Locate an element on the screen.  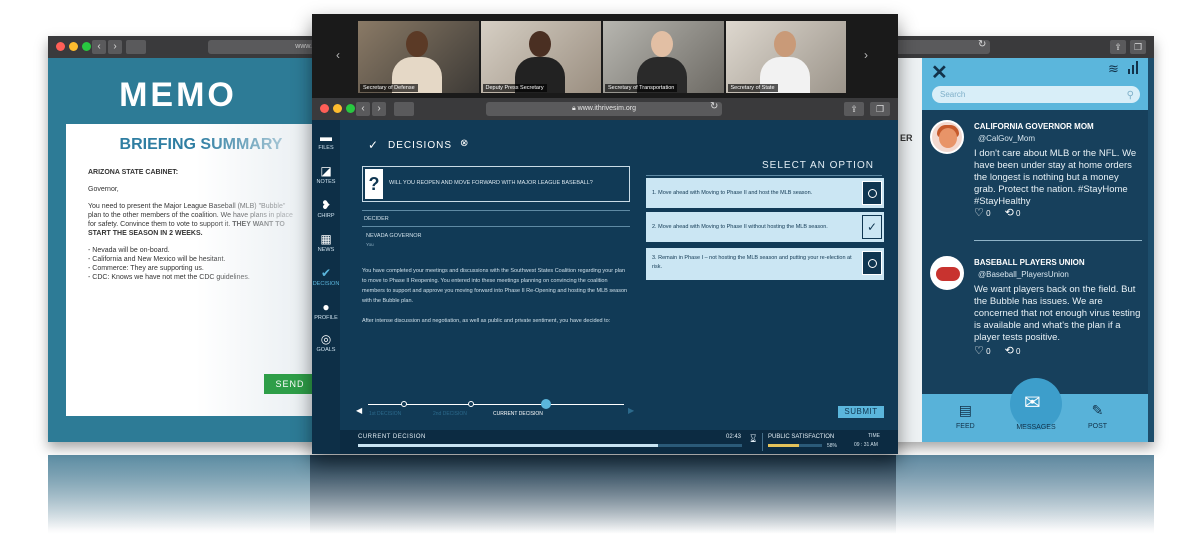
background-page-text: ER is located at coordinates (906, 138).